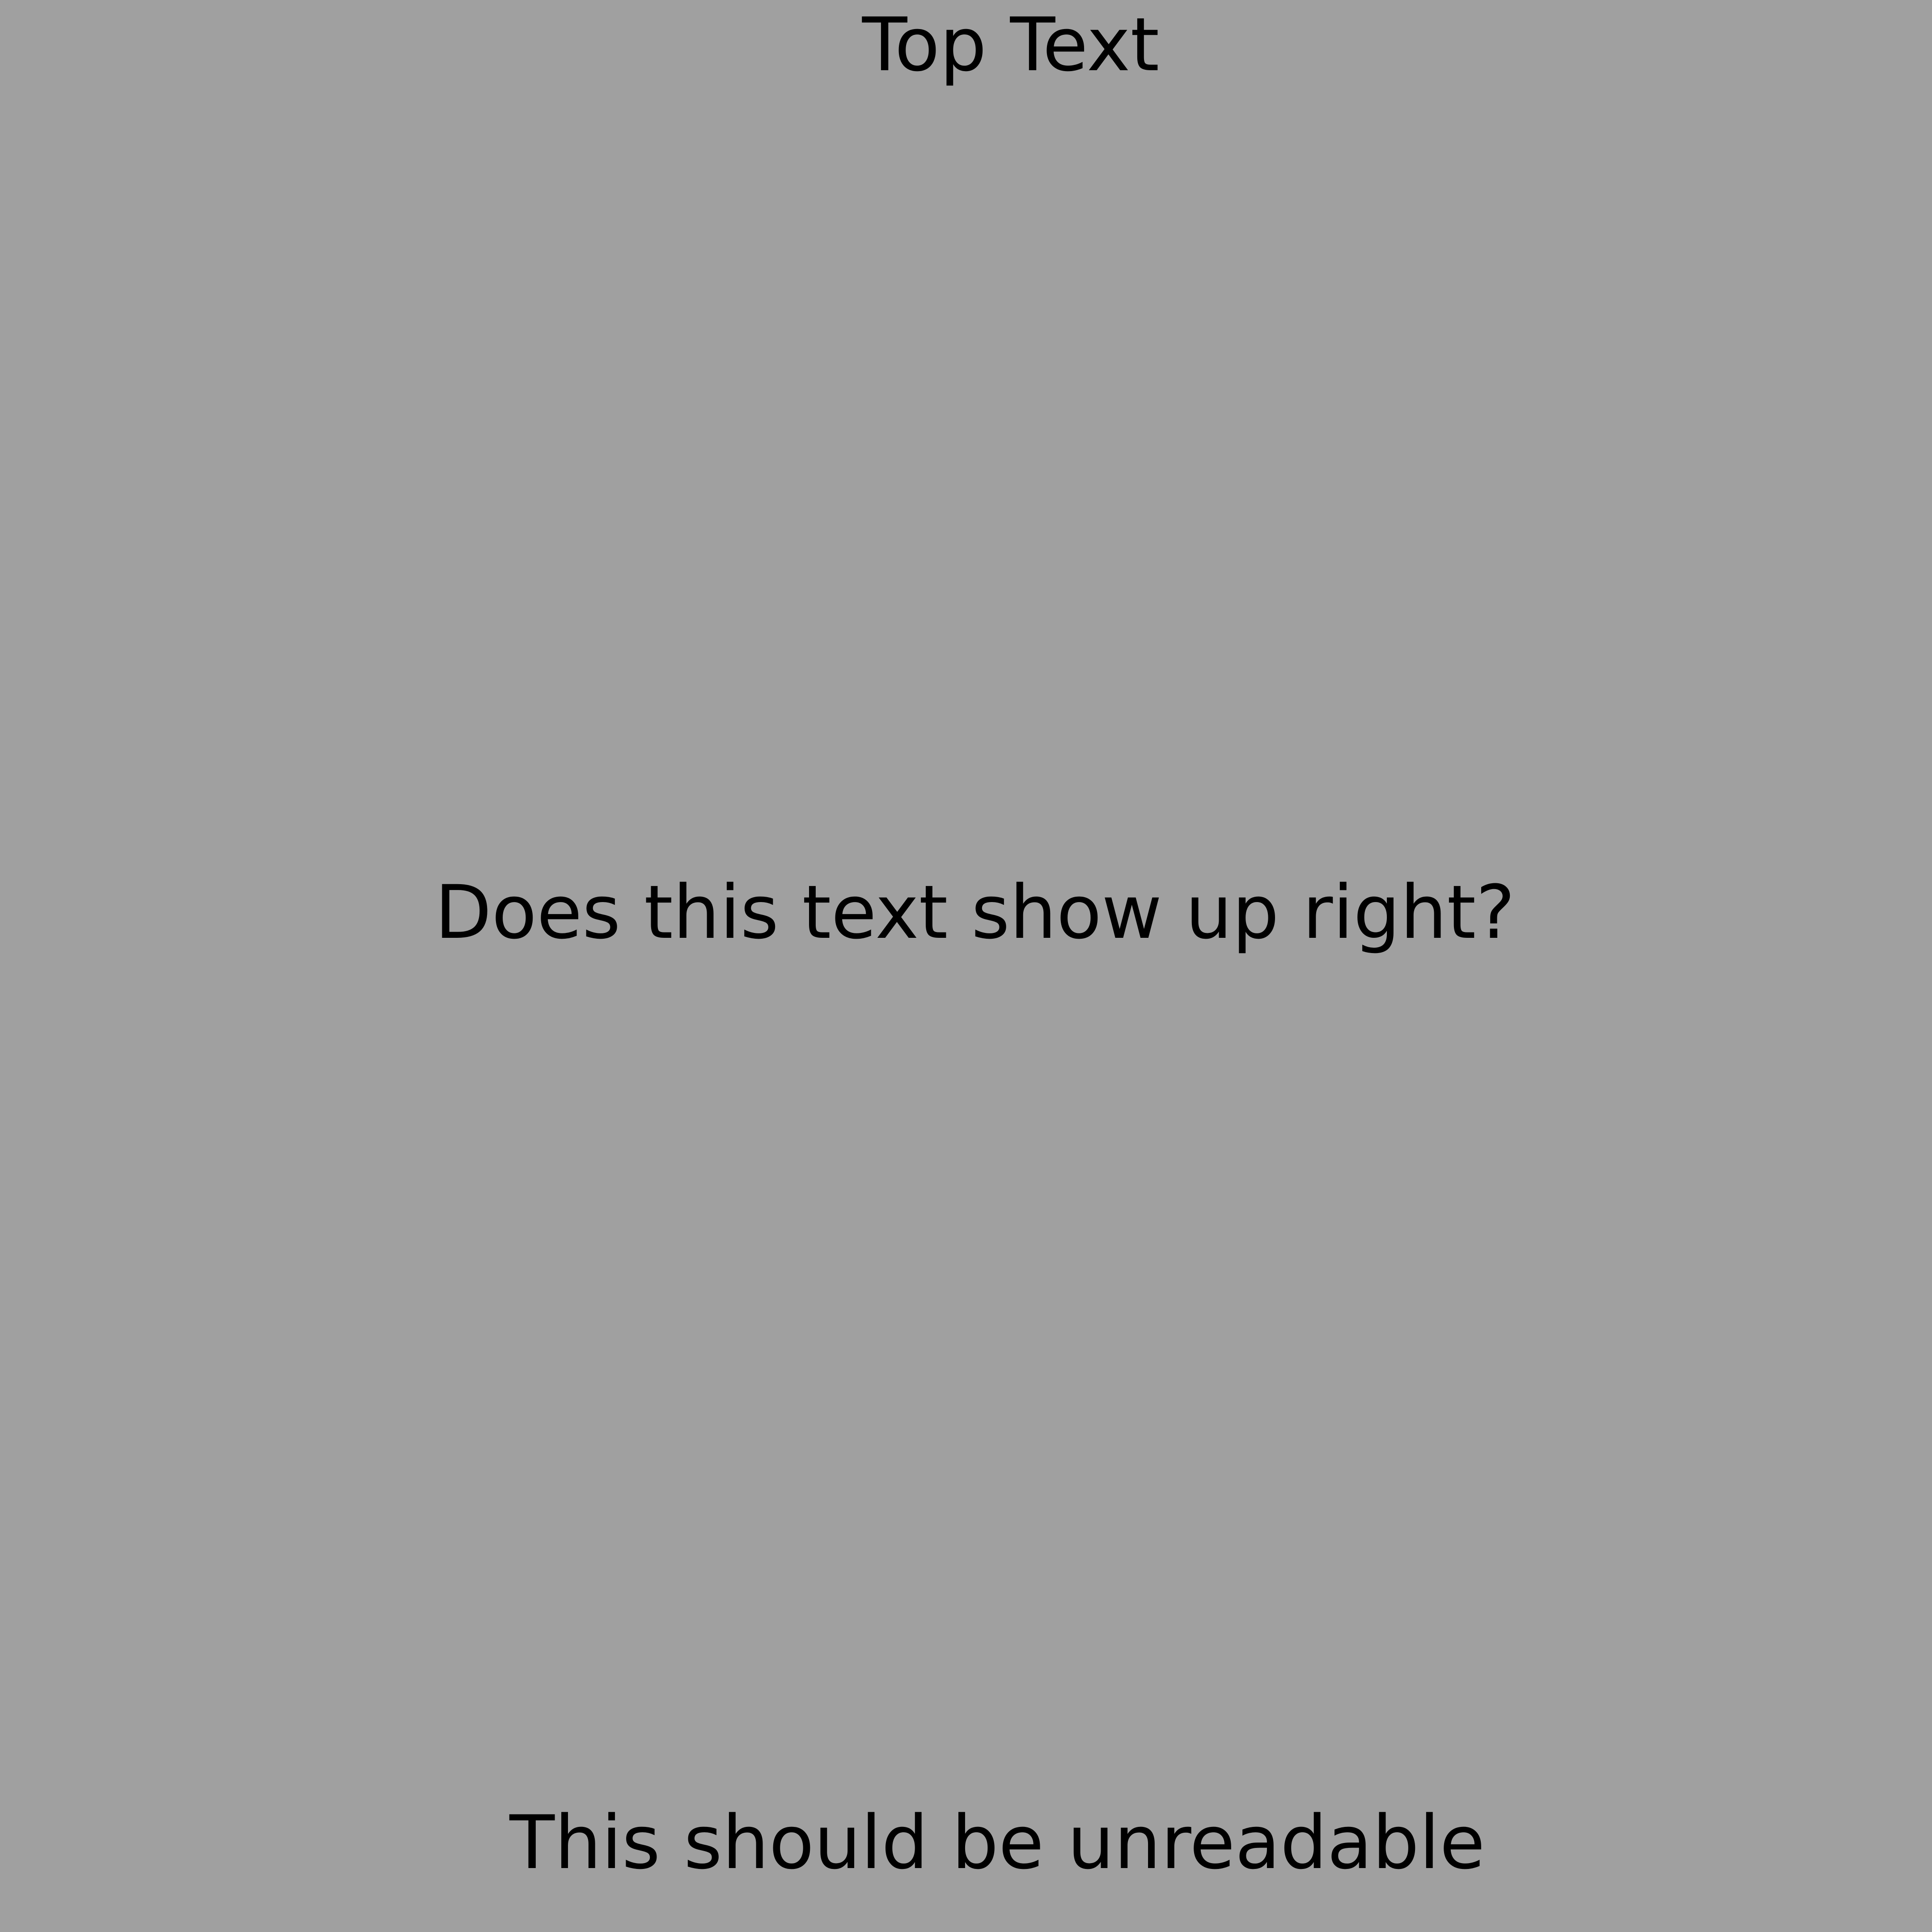  Describe the element at coordinates (975, 912) in the screenshot. I see `middle-text: Does this text show up right?` at that location.